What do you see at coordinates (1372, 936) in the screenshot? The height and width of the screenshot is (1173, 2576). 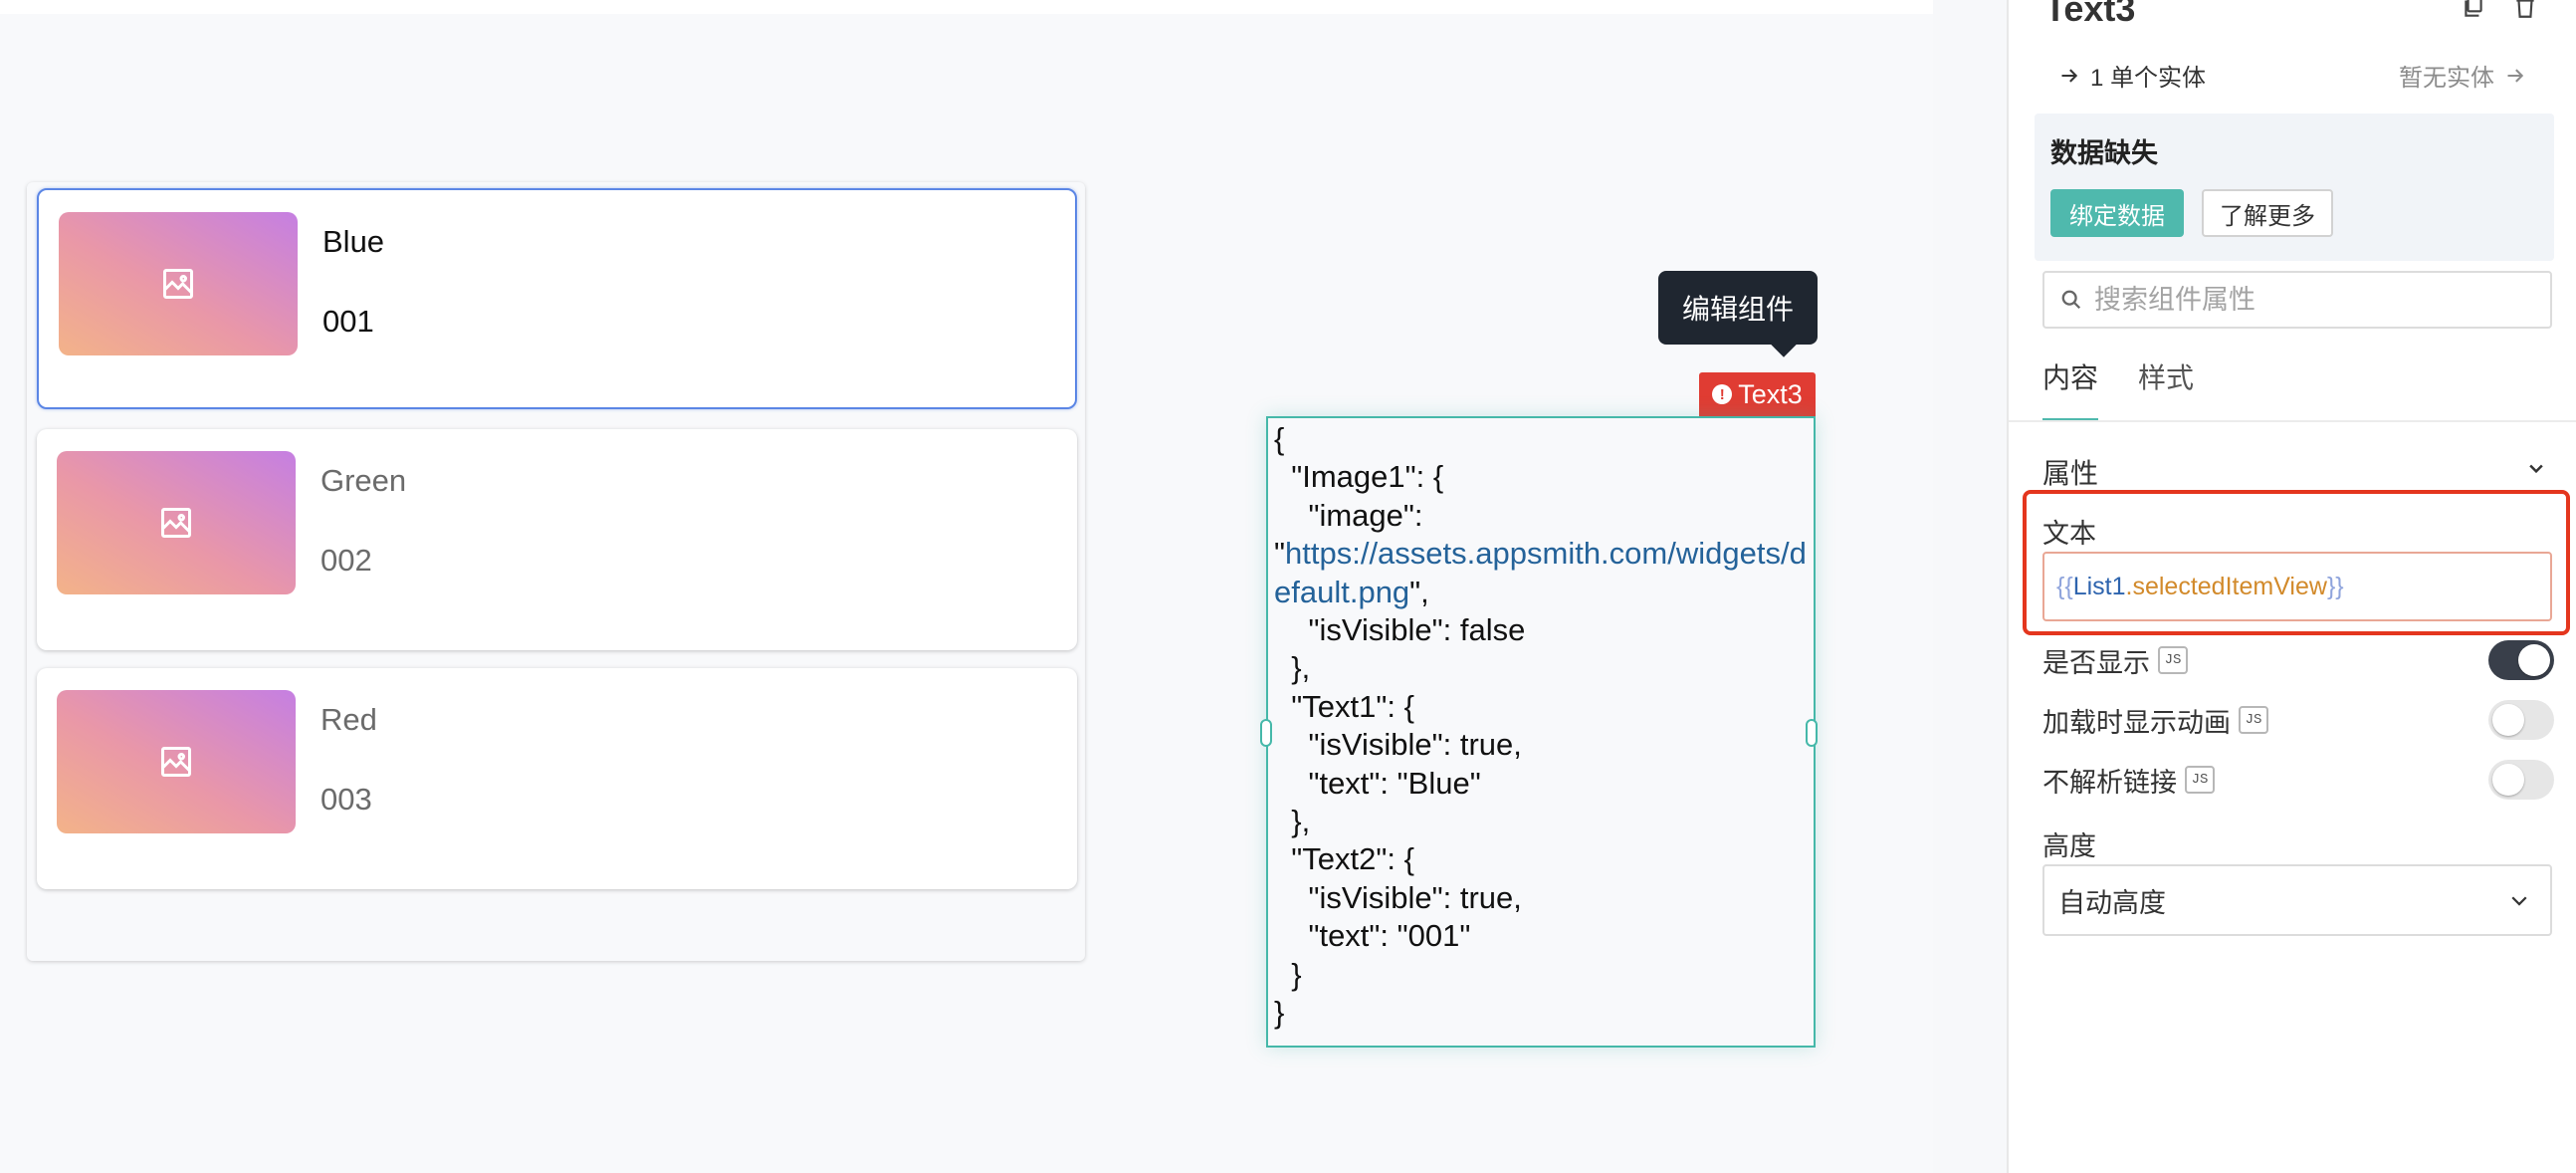 I see `json-line: "text": "001"` at bounding box center [1372, 936].